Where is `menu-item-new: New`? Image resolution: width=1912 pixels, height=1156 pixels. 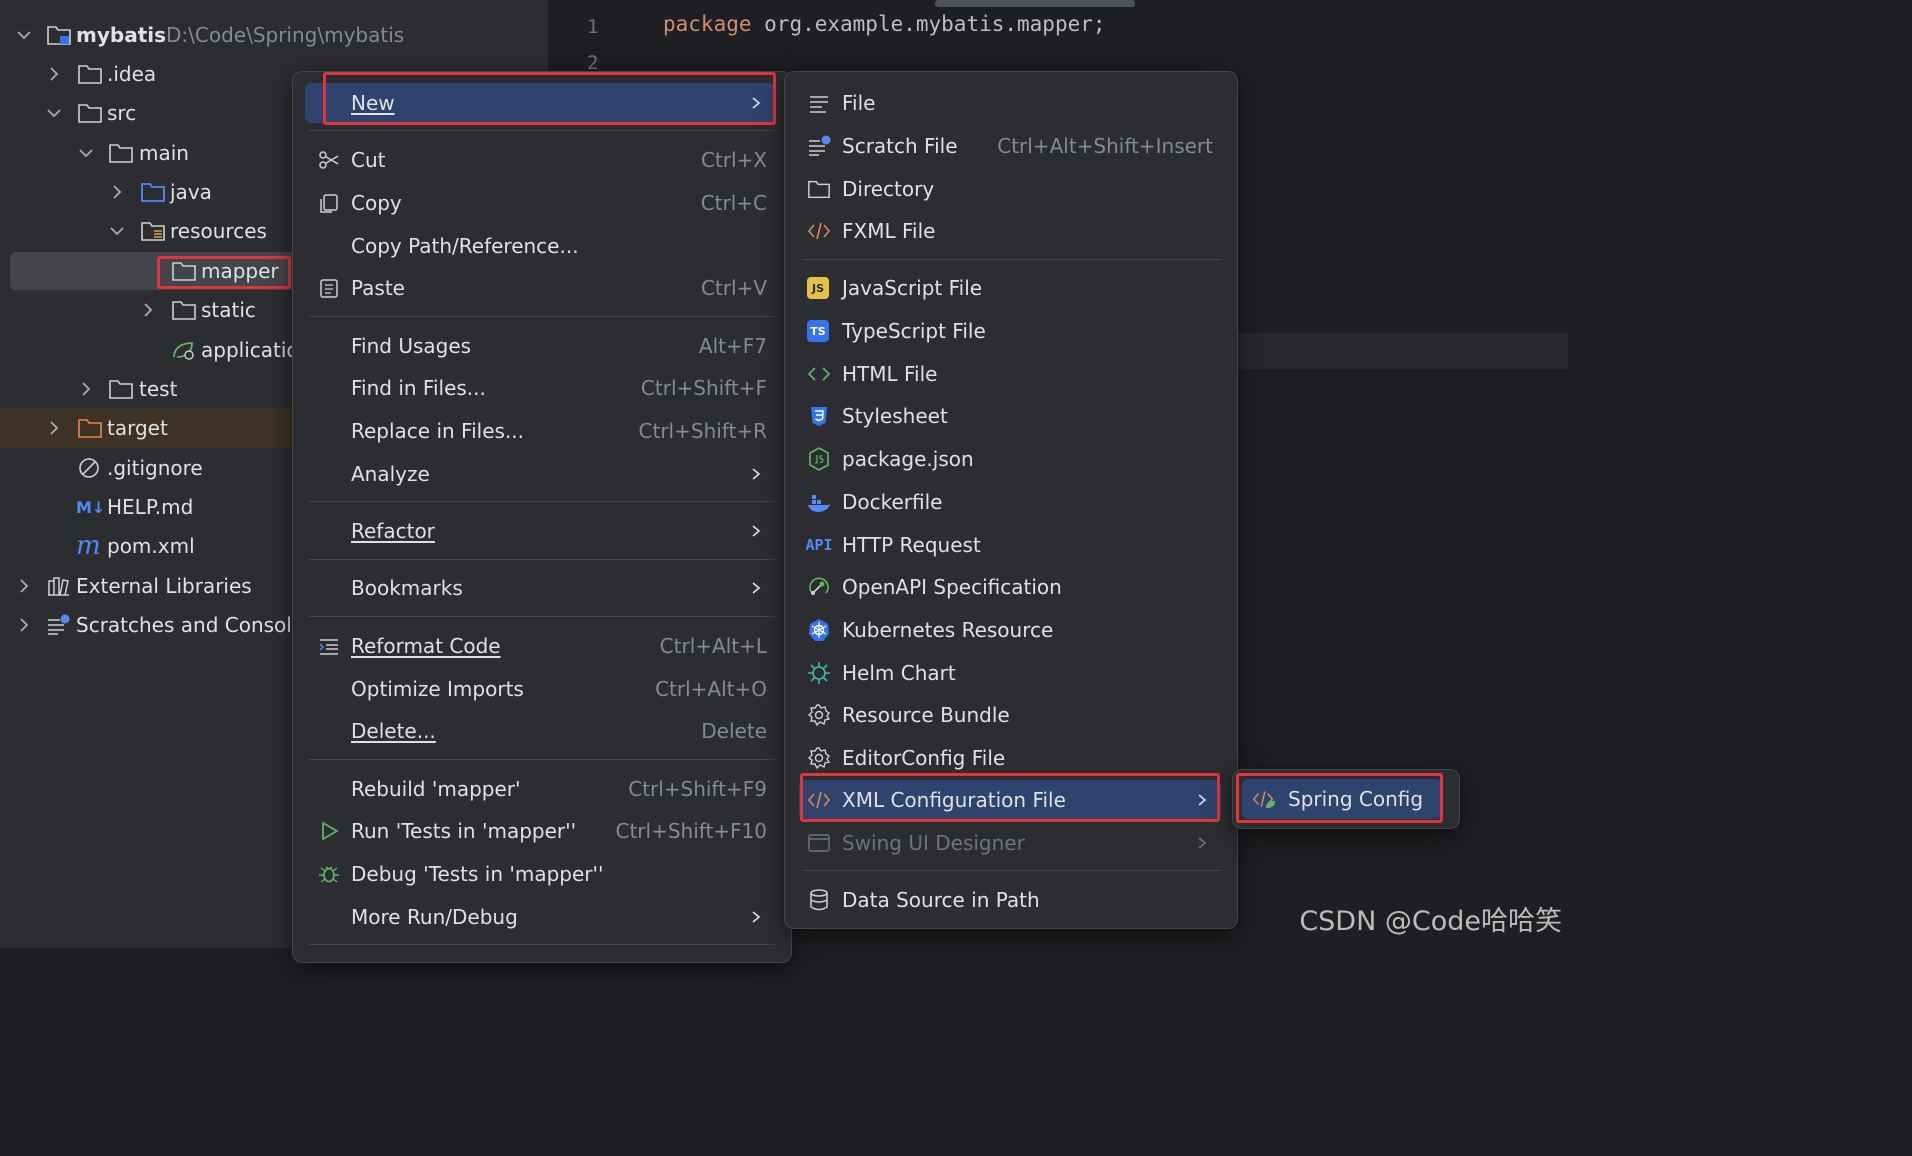 menu-item-new: New is located at coordinates (540, 103).